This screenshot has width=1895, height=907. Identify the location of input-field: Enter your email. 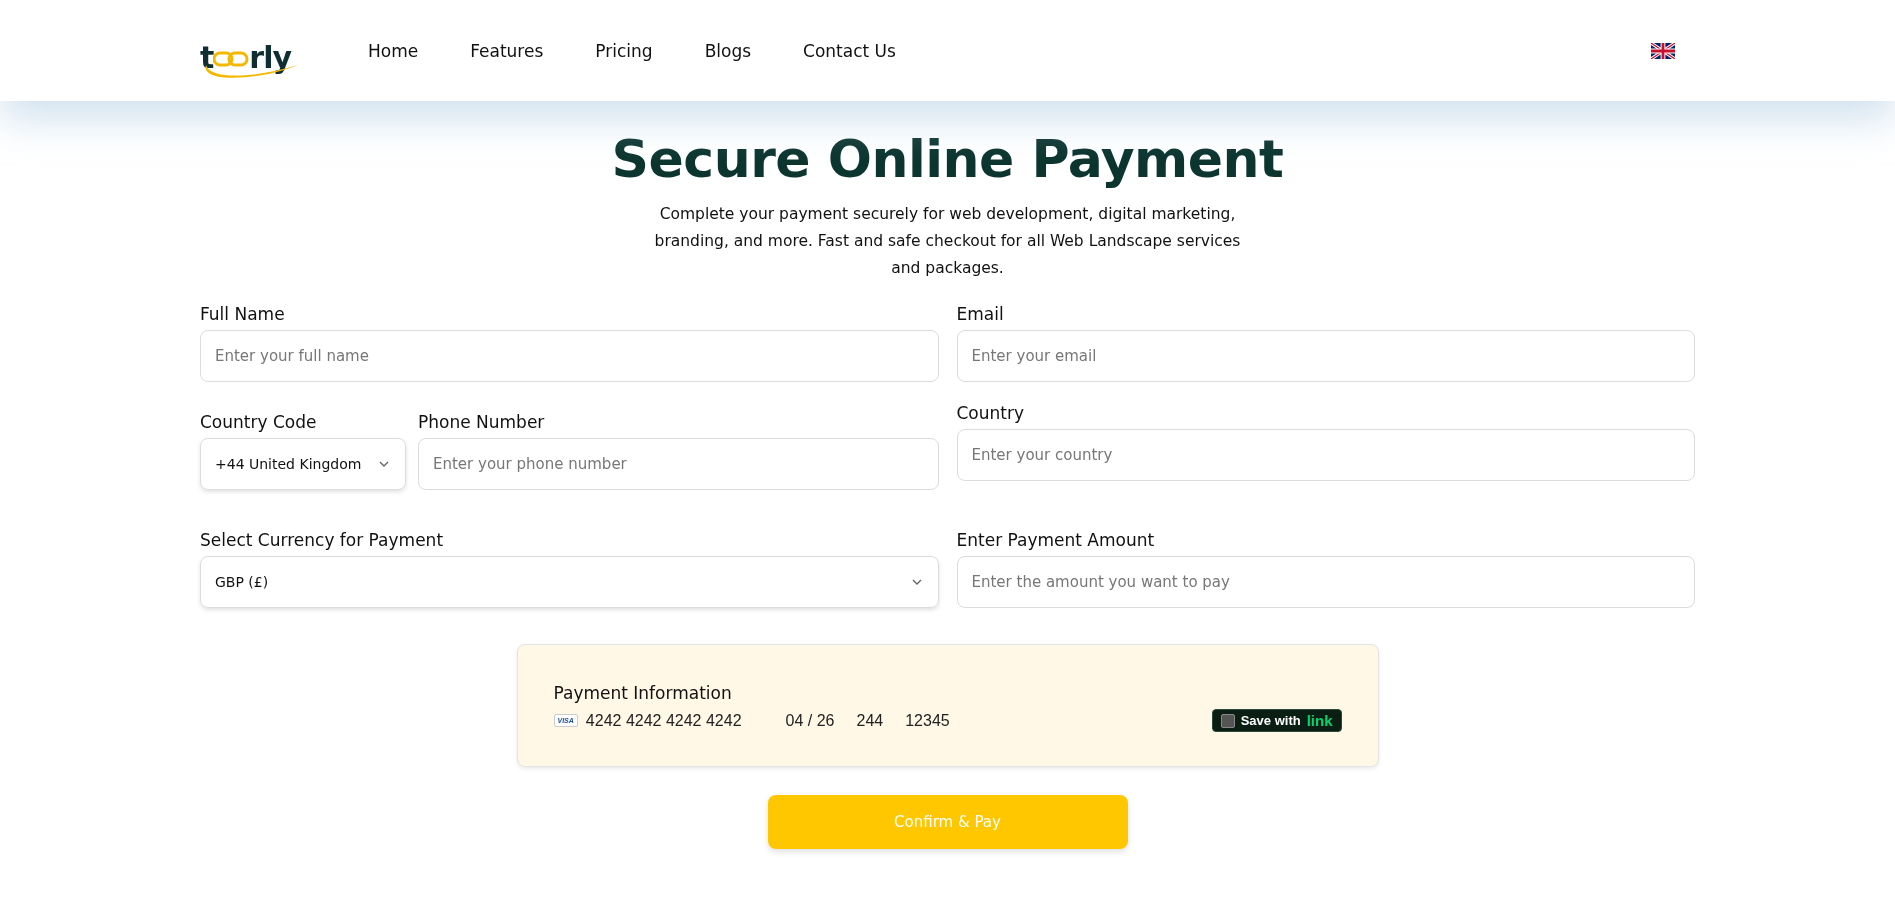
(1325, 356).